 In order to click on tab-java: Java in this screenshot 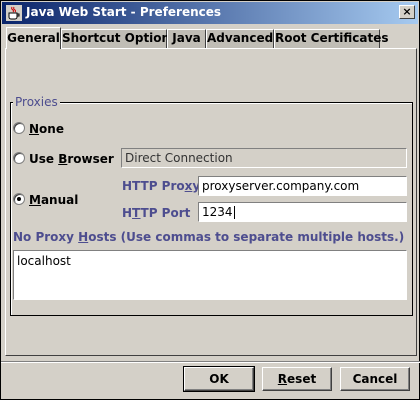, I will do `click(186, 38)`.